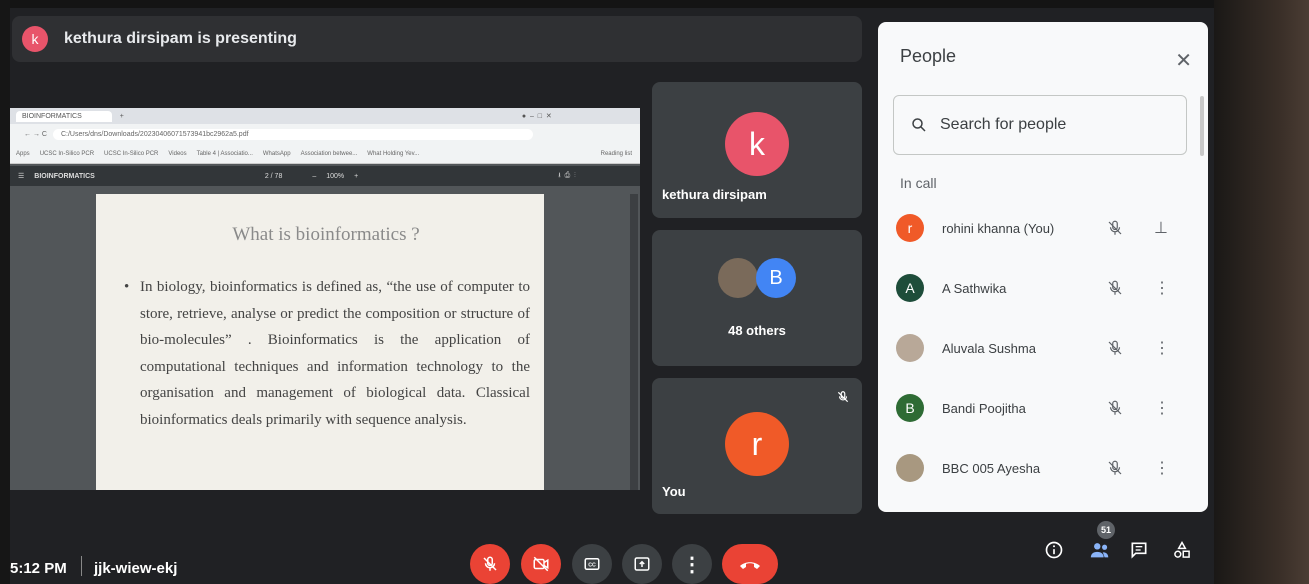  What do you see at coordinates (35, 39) in the screenshot?
I see `presenter-avatar: k` at bounding box center [35, 39].